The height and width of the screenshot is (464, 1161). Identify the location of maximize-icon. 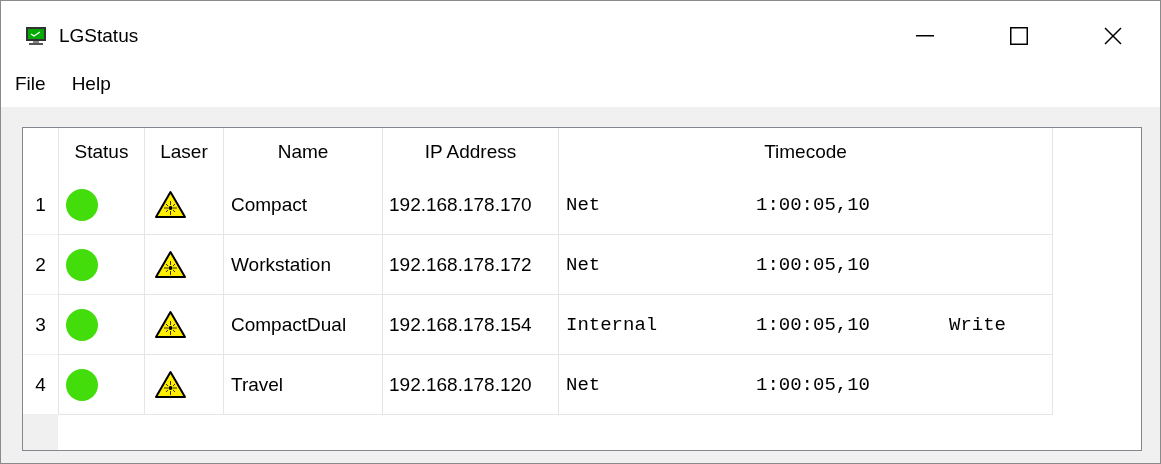
(1019, 36).